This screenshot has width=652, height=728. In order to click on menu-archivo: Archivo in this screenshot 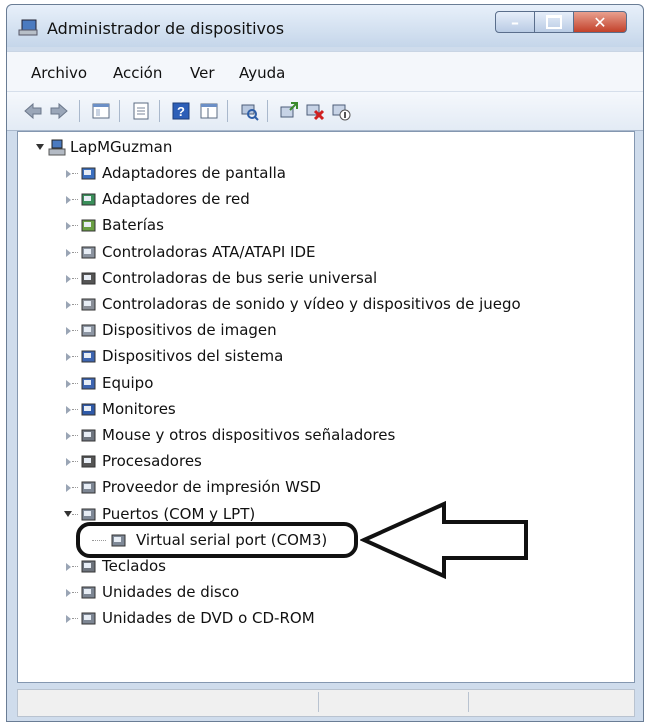, I will do `click(59, 73)`.